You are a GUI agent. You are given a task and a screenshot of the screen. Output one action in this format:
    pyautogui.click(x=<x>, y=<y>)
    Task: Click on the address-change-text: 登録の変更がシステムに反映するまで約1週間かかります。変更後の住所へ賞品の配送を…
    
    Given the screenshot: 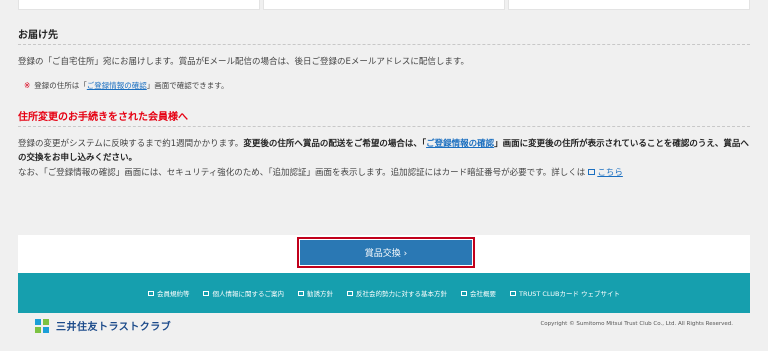 What is the action you would take?
    pyautogui.click(x=384, y=151)
    